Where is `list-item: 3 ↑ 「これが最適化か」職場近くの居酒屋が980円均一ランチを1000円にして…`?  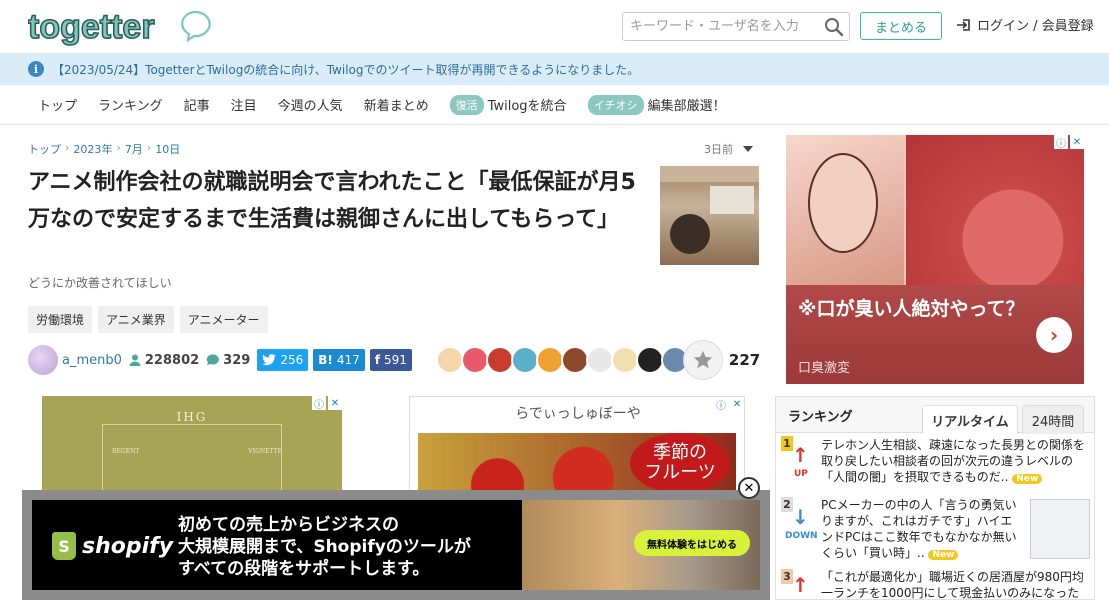 list-item: 3 ↑ 「これが最適化か」職場近くの居酒屋が980円均一ランチを1000円にして… is located at coordinates (935, 583).